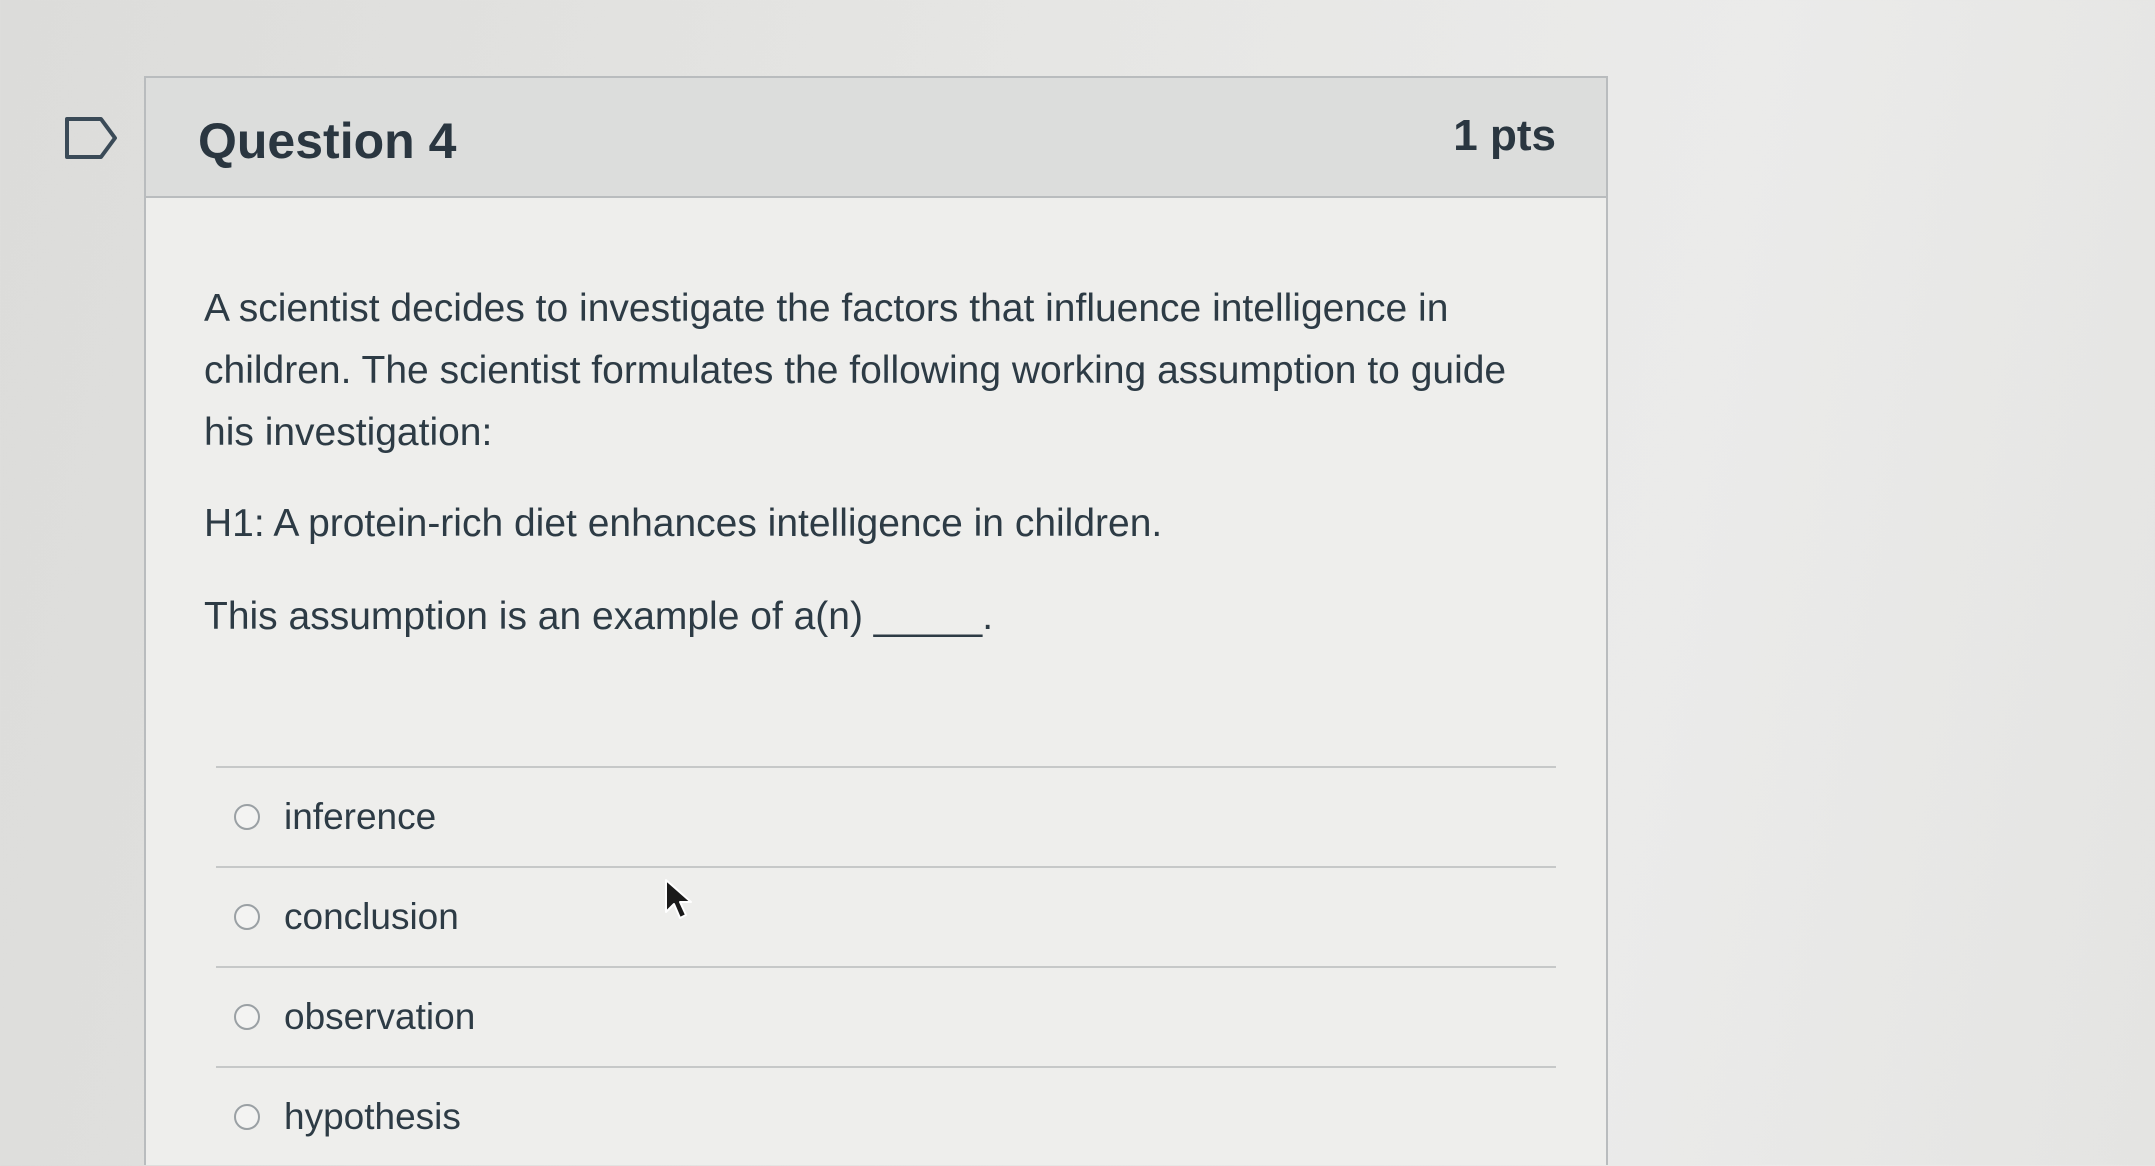 The image size is (2155, 1166). What do you see at coordinates (360, 817) in the screenshot?
I see `answer-label: inference` at bounding box center [360, 817].